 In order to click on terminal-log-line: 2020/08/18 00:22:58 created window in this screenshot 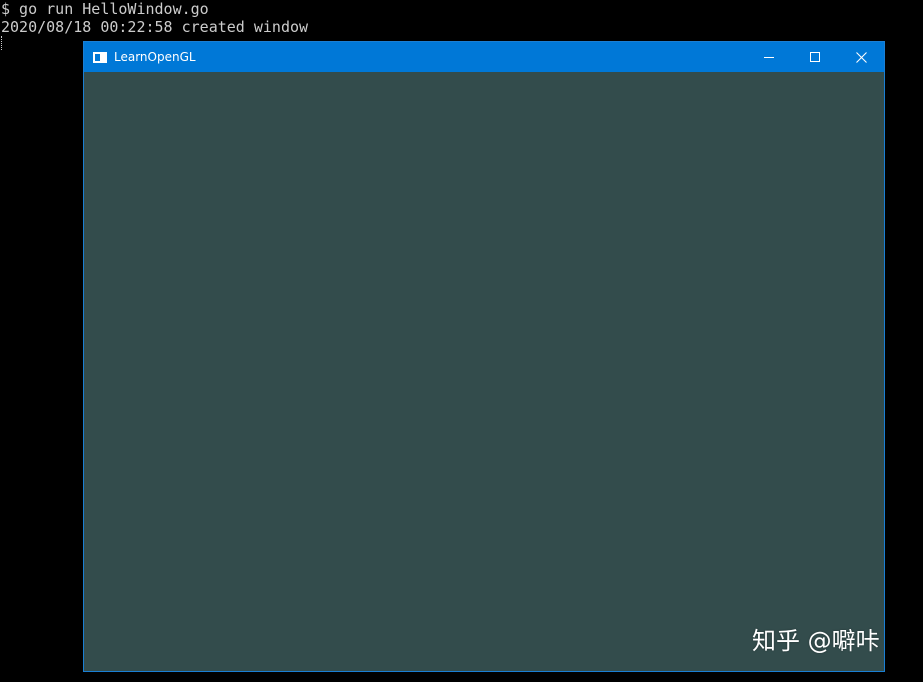, I will do `click(155, 27)`.